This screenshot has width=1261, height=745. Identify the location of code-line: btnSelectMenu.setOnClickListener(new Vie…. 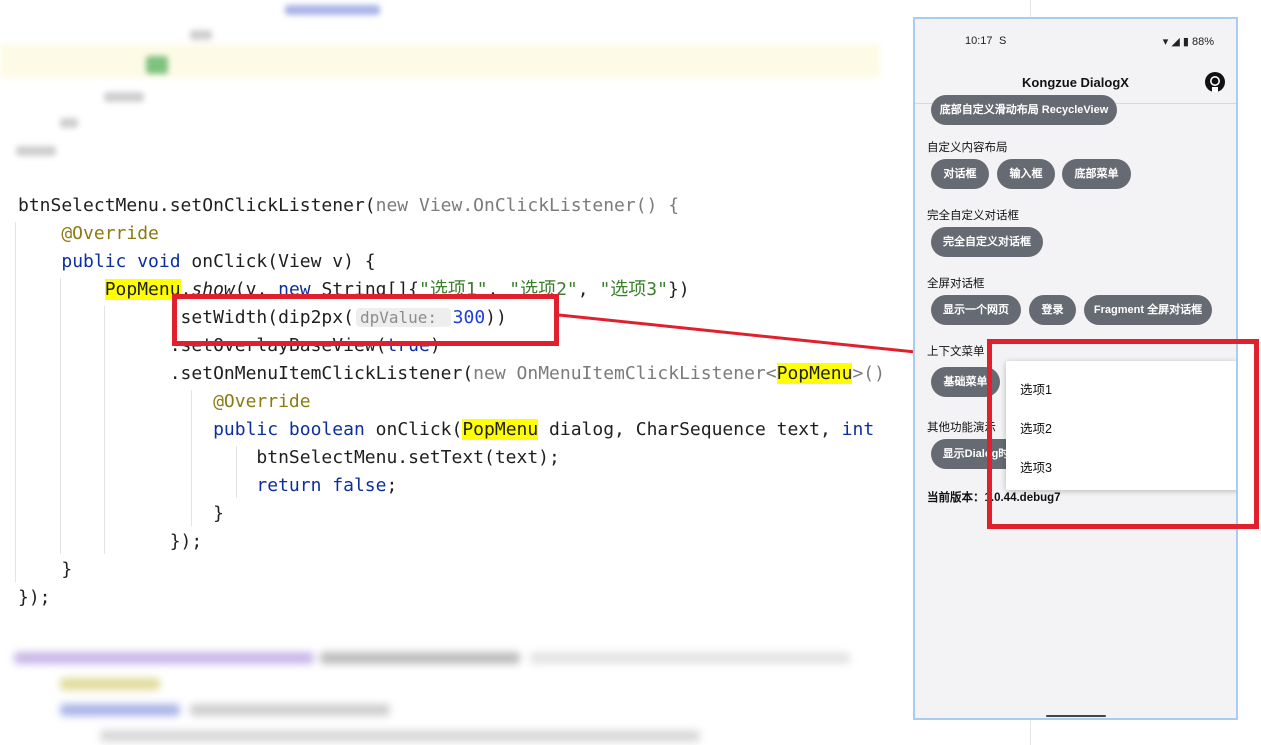
(348, 206).